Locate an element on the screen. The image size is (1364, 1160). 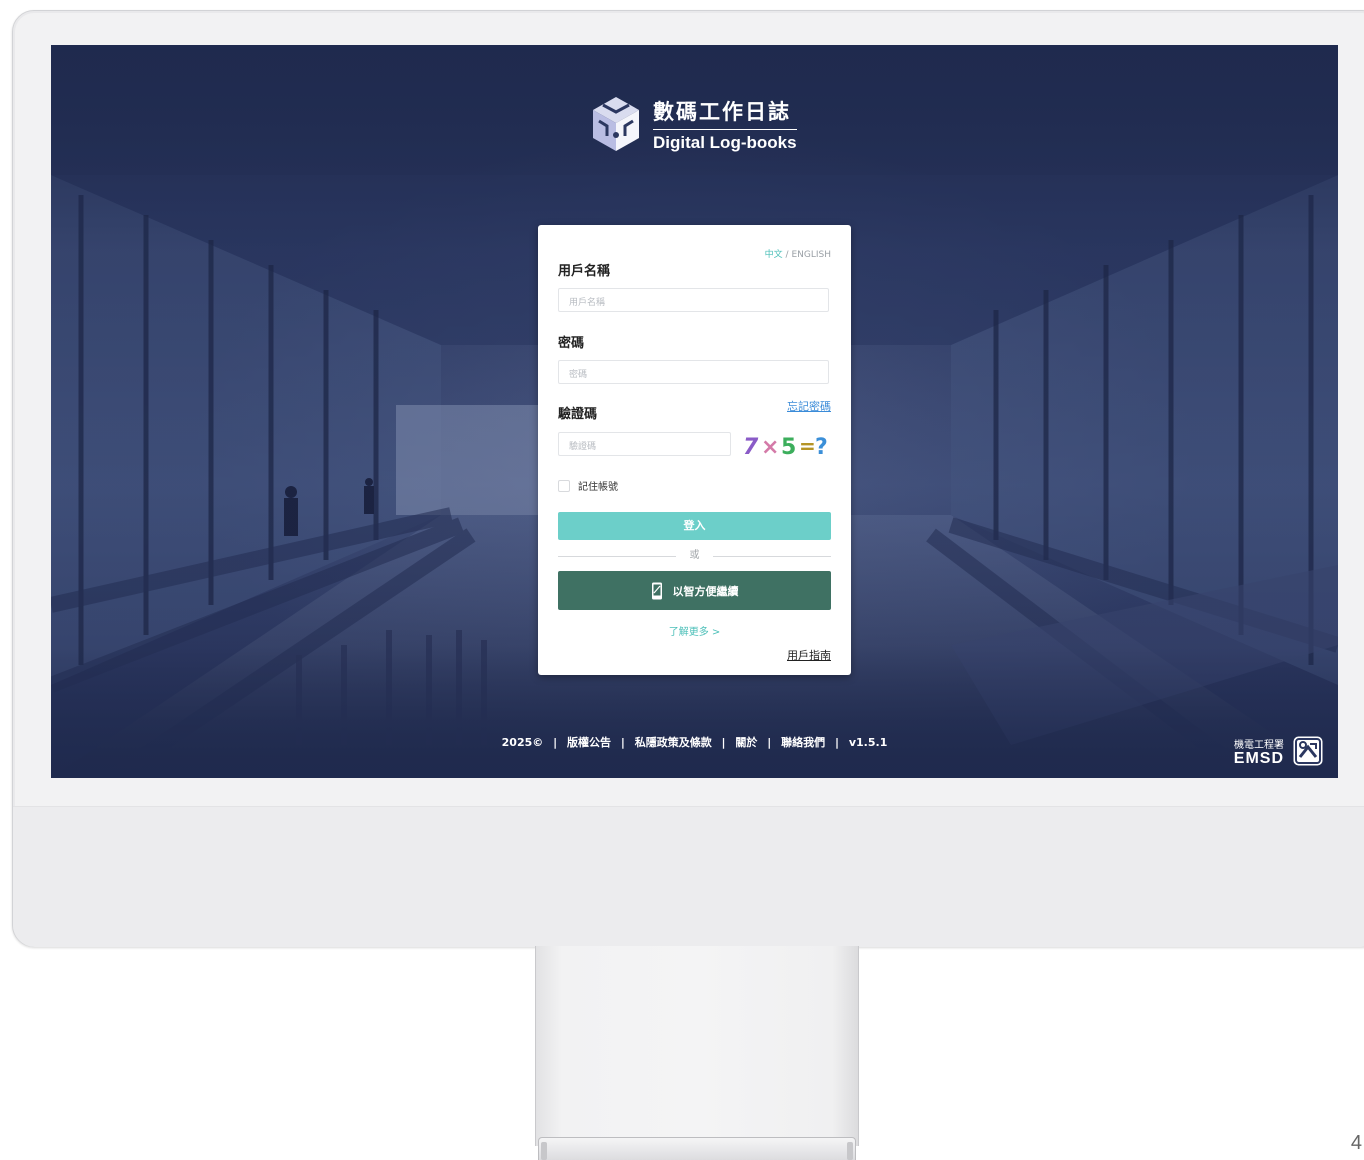
password-label: 密碼 is located at coordinates (571, 343).